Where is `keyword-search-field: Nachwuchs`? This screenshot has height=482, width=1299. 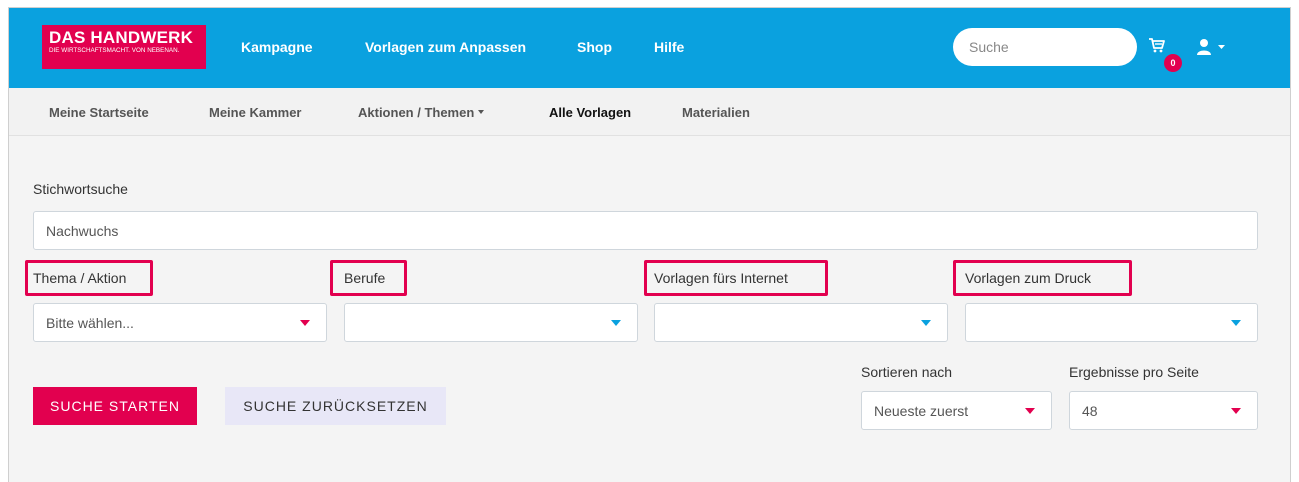 keyword-search-field: Nachwuchs is located at coordinates (645, 230).